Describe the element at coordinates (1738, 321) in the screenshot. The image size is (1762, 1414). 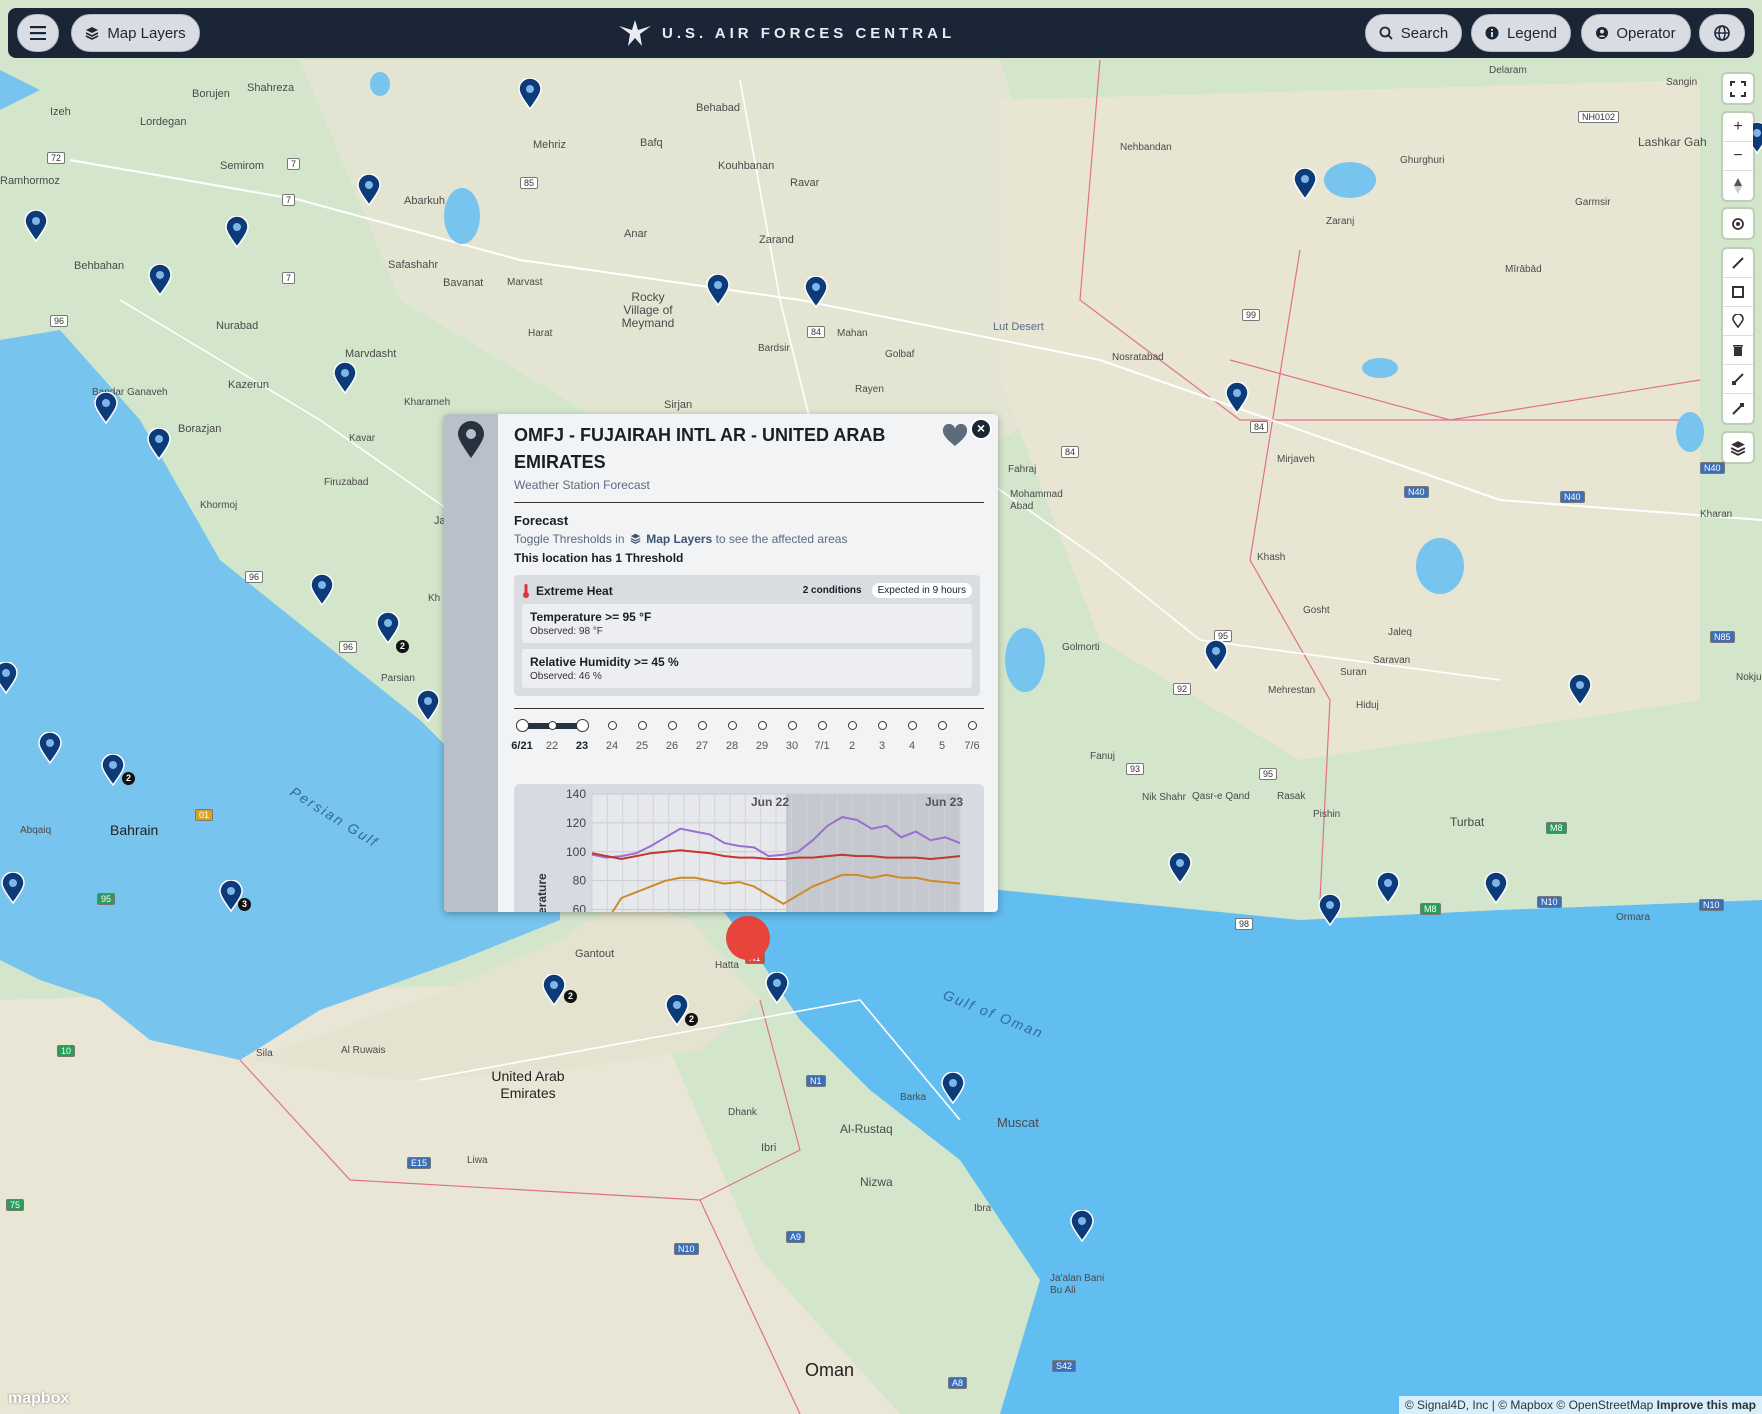
I see `draw-point-button` at that location.